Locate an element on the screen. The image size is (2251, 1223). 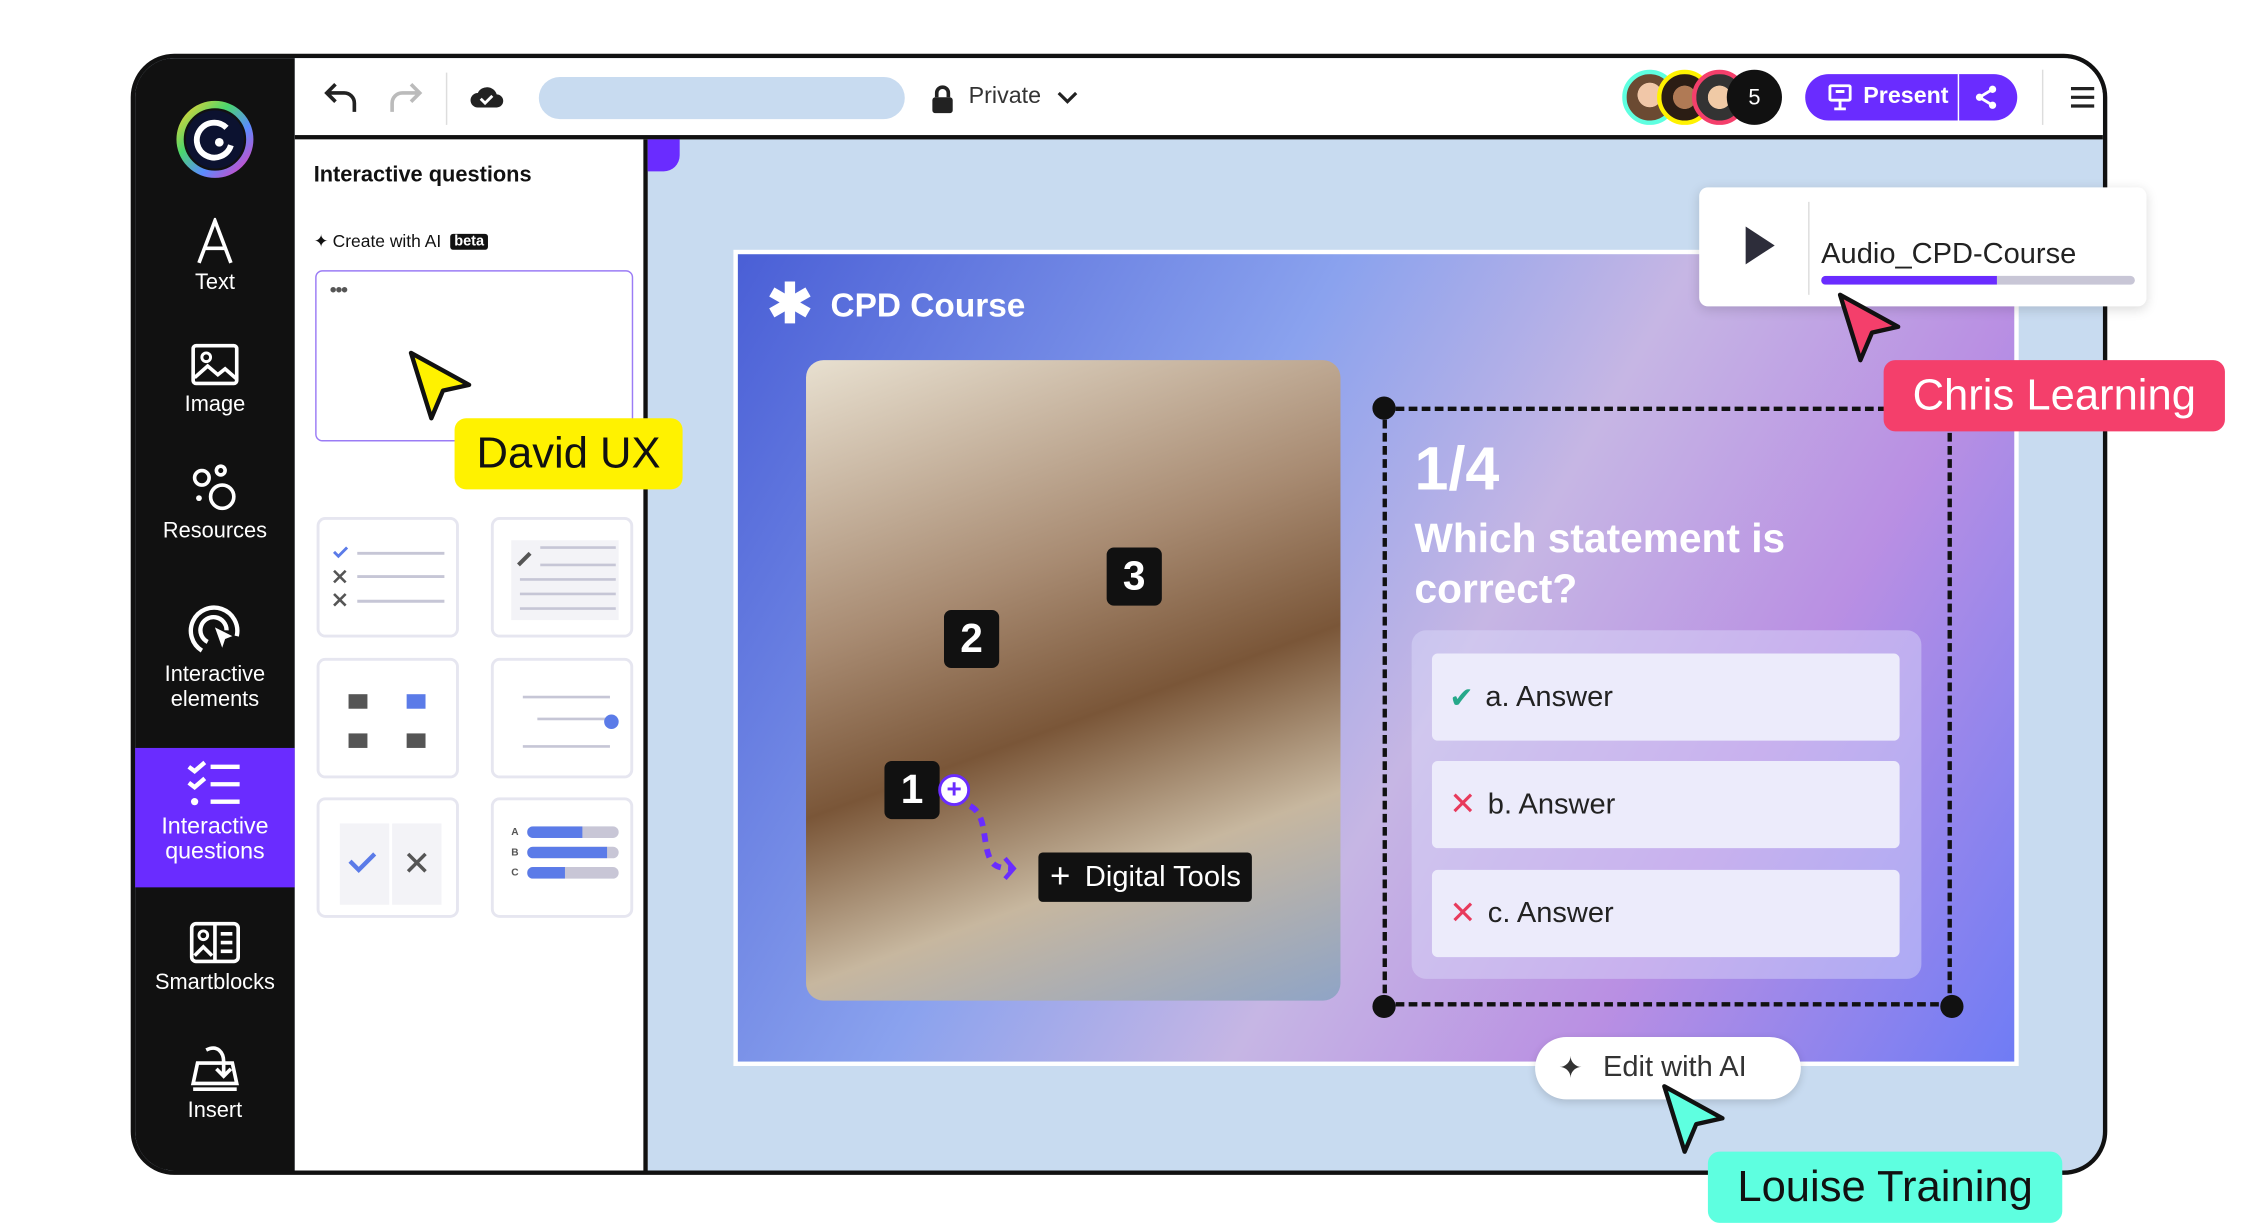
undo-icon is located at coordinates (341, 97).